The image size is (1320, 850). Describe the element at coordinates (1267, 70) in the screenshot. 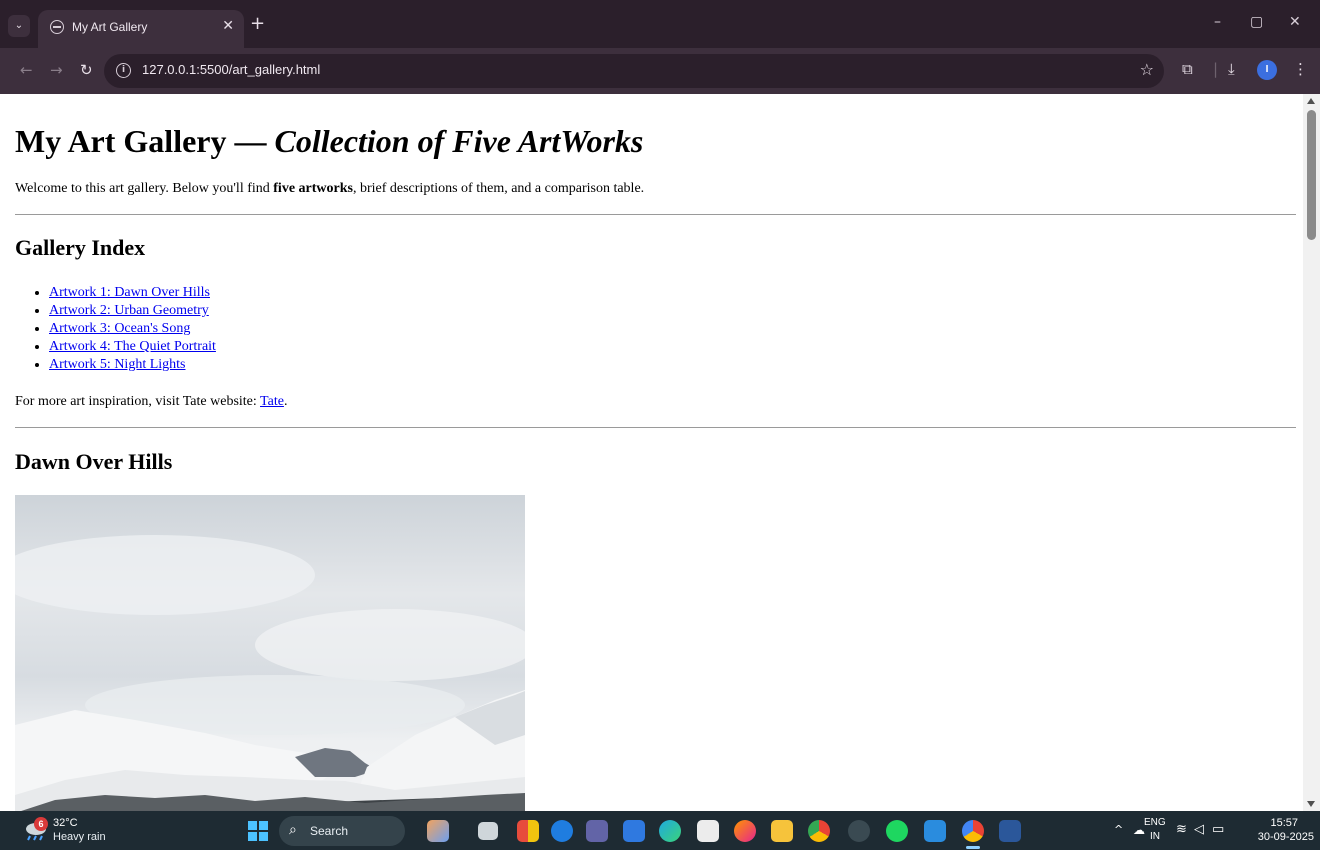

I see `profile-icon: I` at that location.